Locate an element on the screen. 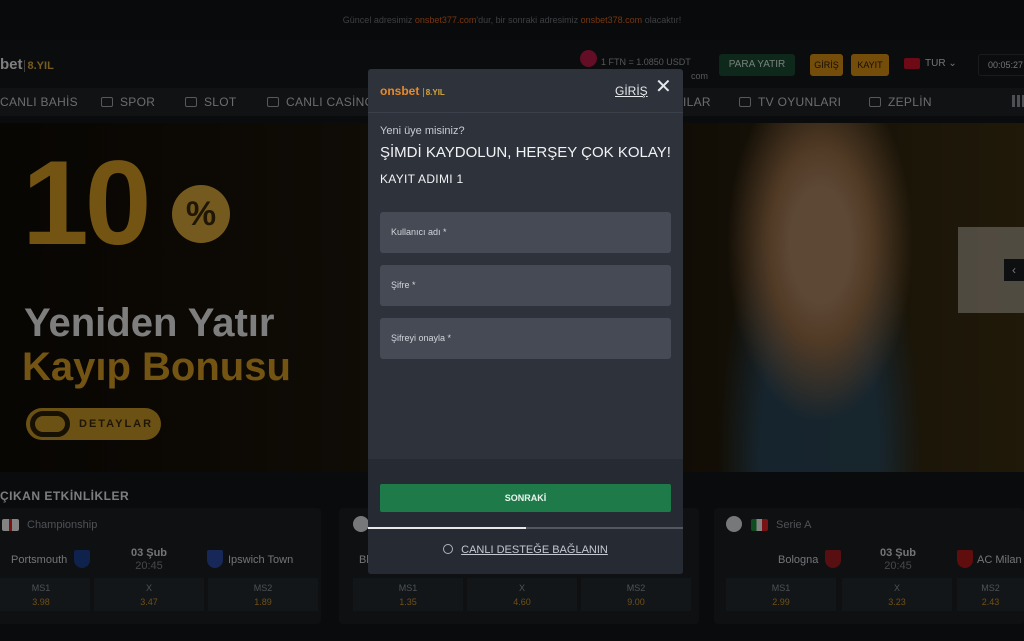  modal-logo: onsbet 8.YIL is located at coordinates (412, 91).